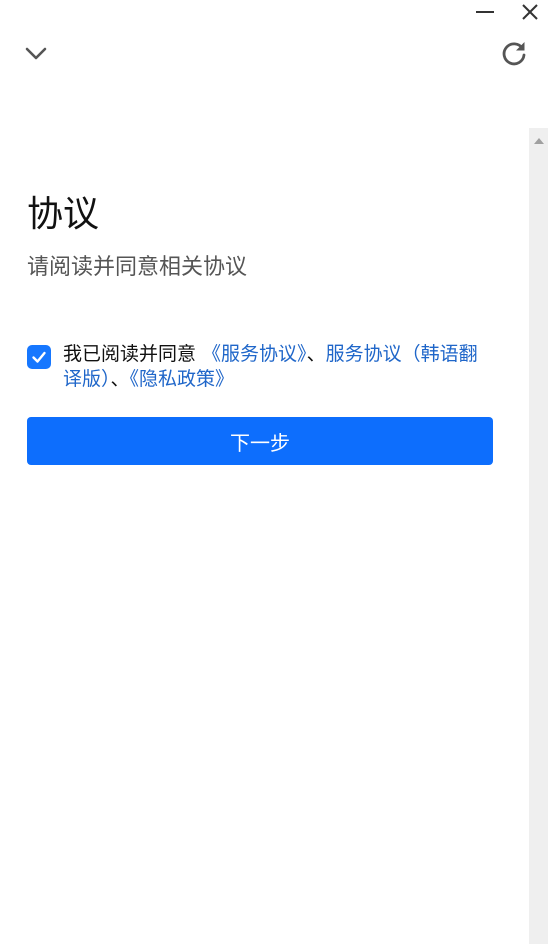 The height and width of the screenshot is (944, 548). I want to click on agreement-prefix: 我已阅读并同意, so click(133, 354).